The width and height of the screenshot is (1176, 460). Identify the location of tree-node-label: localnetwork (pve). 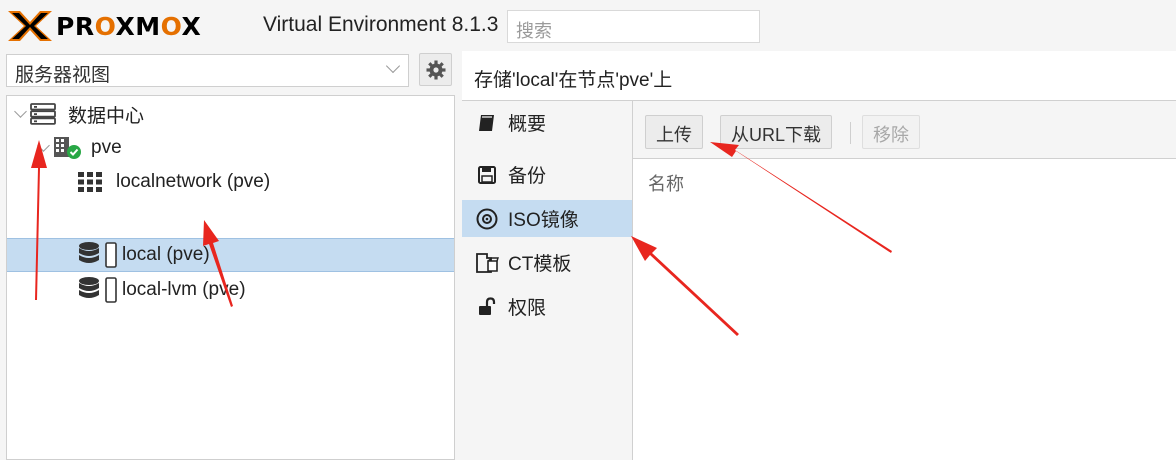
(193, 181).